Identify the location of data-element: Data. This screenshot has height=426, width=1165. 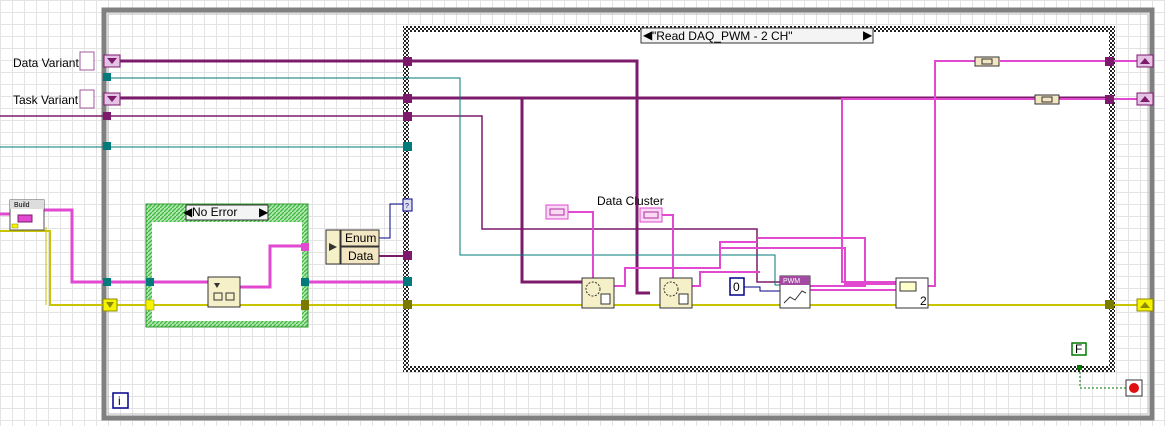
(361, 256).